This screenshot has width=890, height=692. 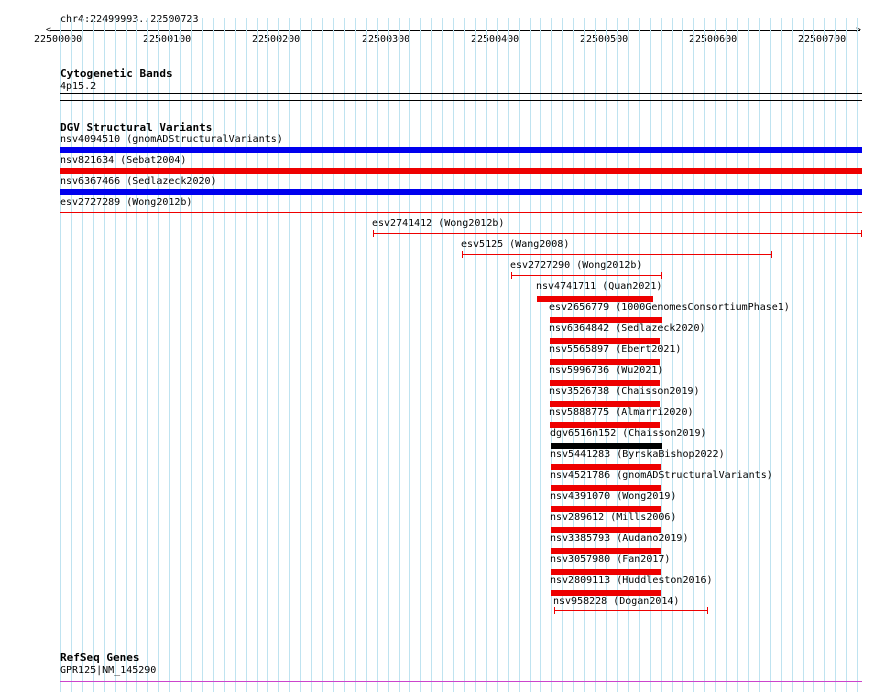 What do you see at coordinates (123, 161) in the screenshot?
I see `sv-feature-label: nsv821634 (Sebat2004)` at bounding box center [123, 161].